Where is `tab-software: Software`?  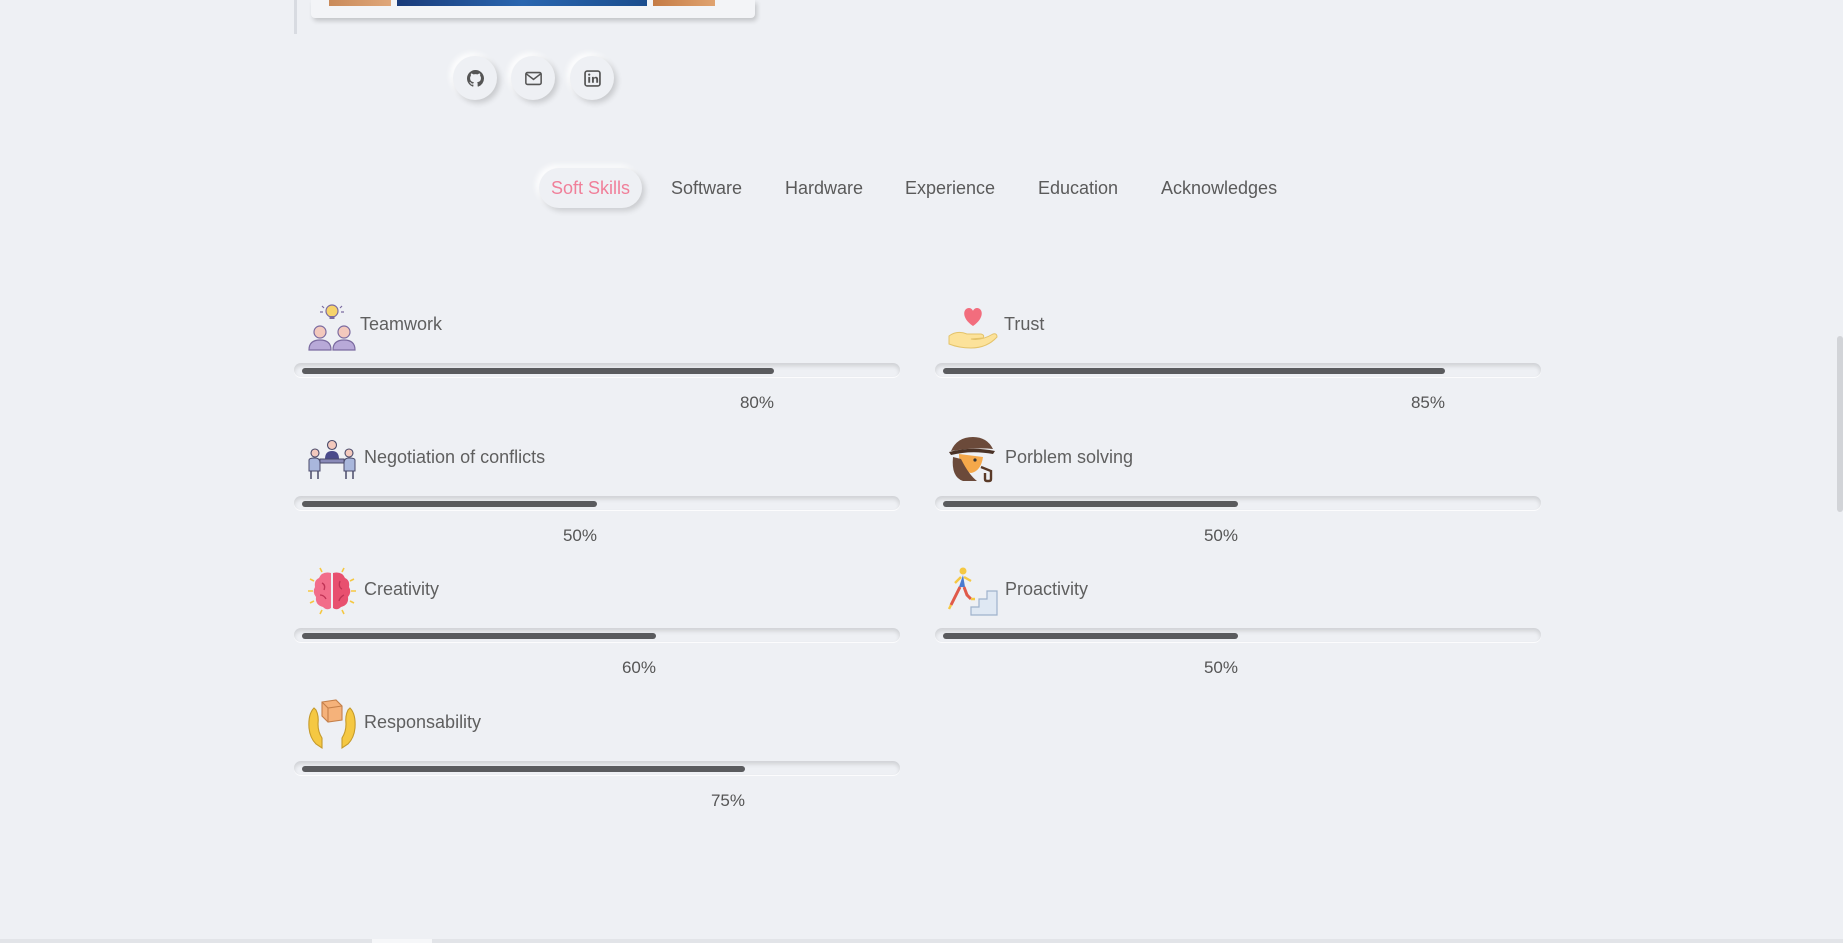
tab-software: Software is located at coordinates (706, 188).